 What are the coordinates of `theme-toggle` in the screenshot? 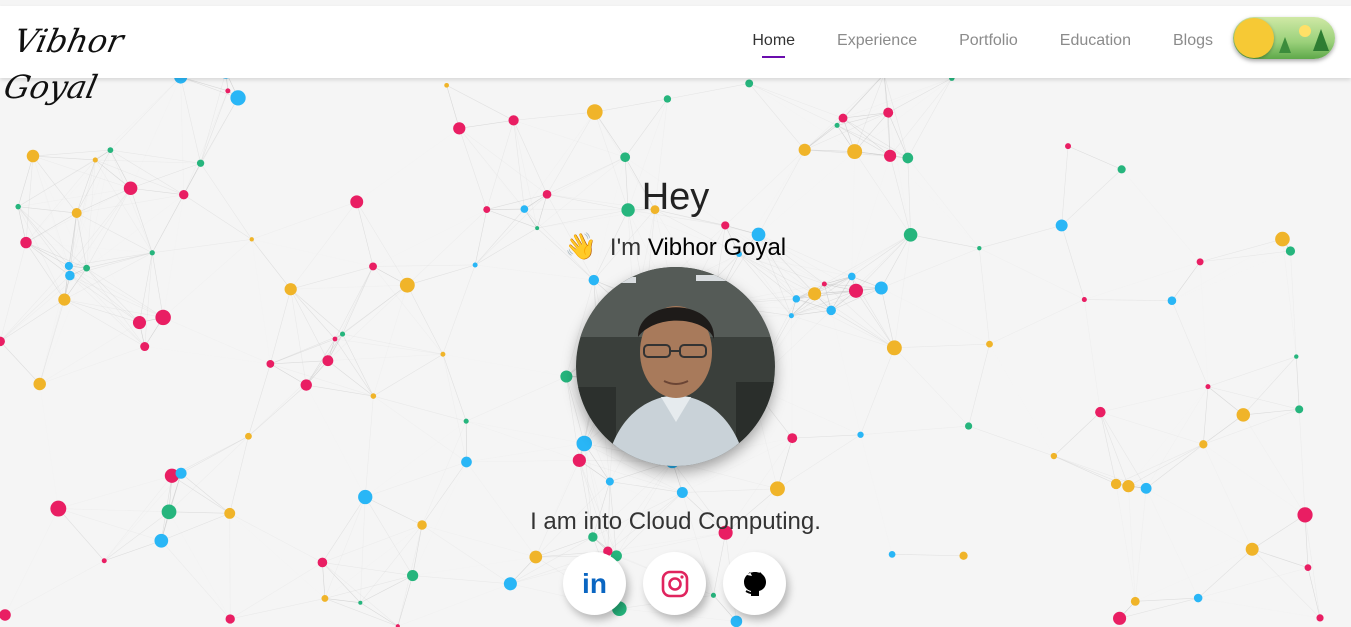 It's located at (1284, 38).